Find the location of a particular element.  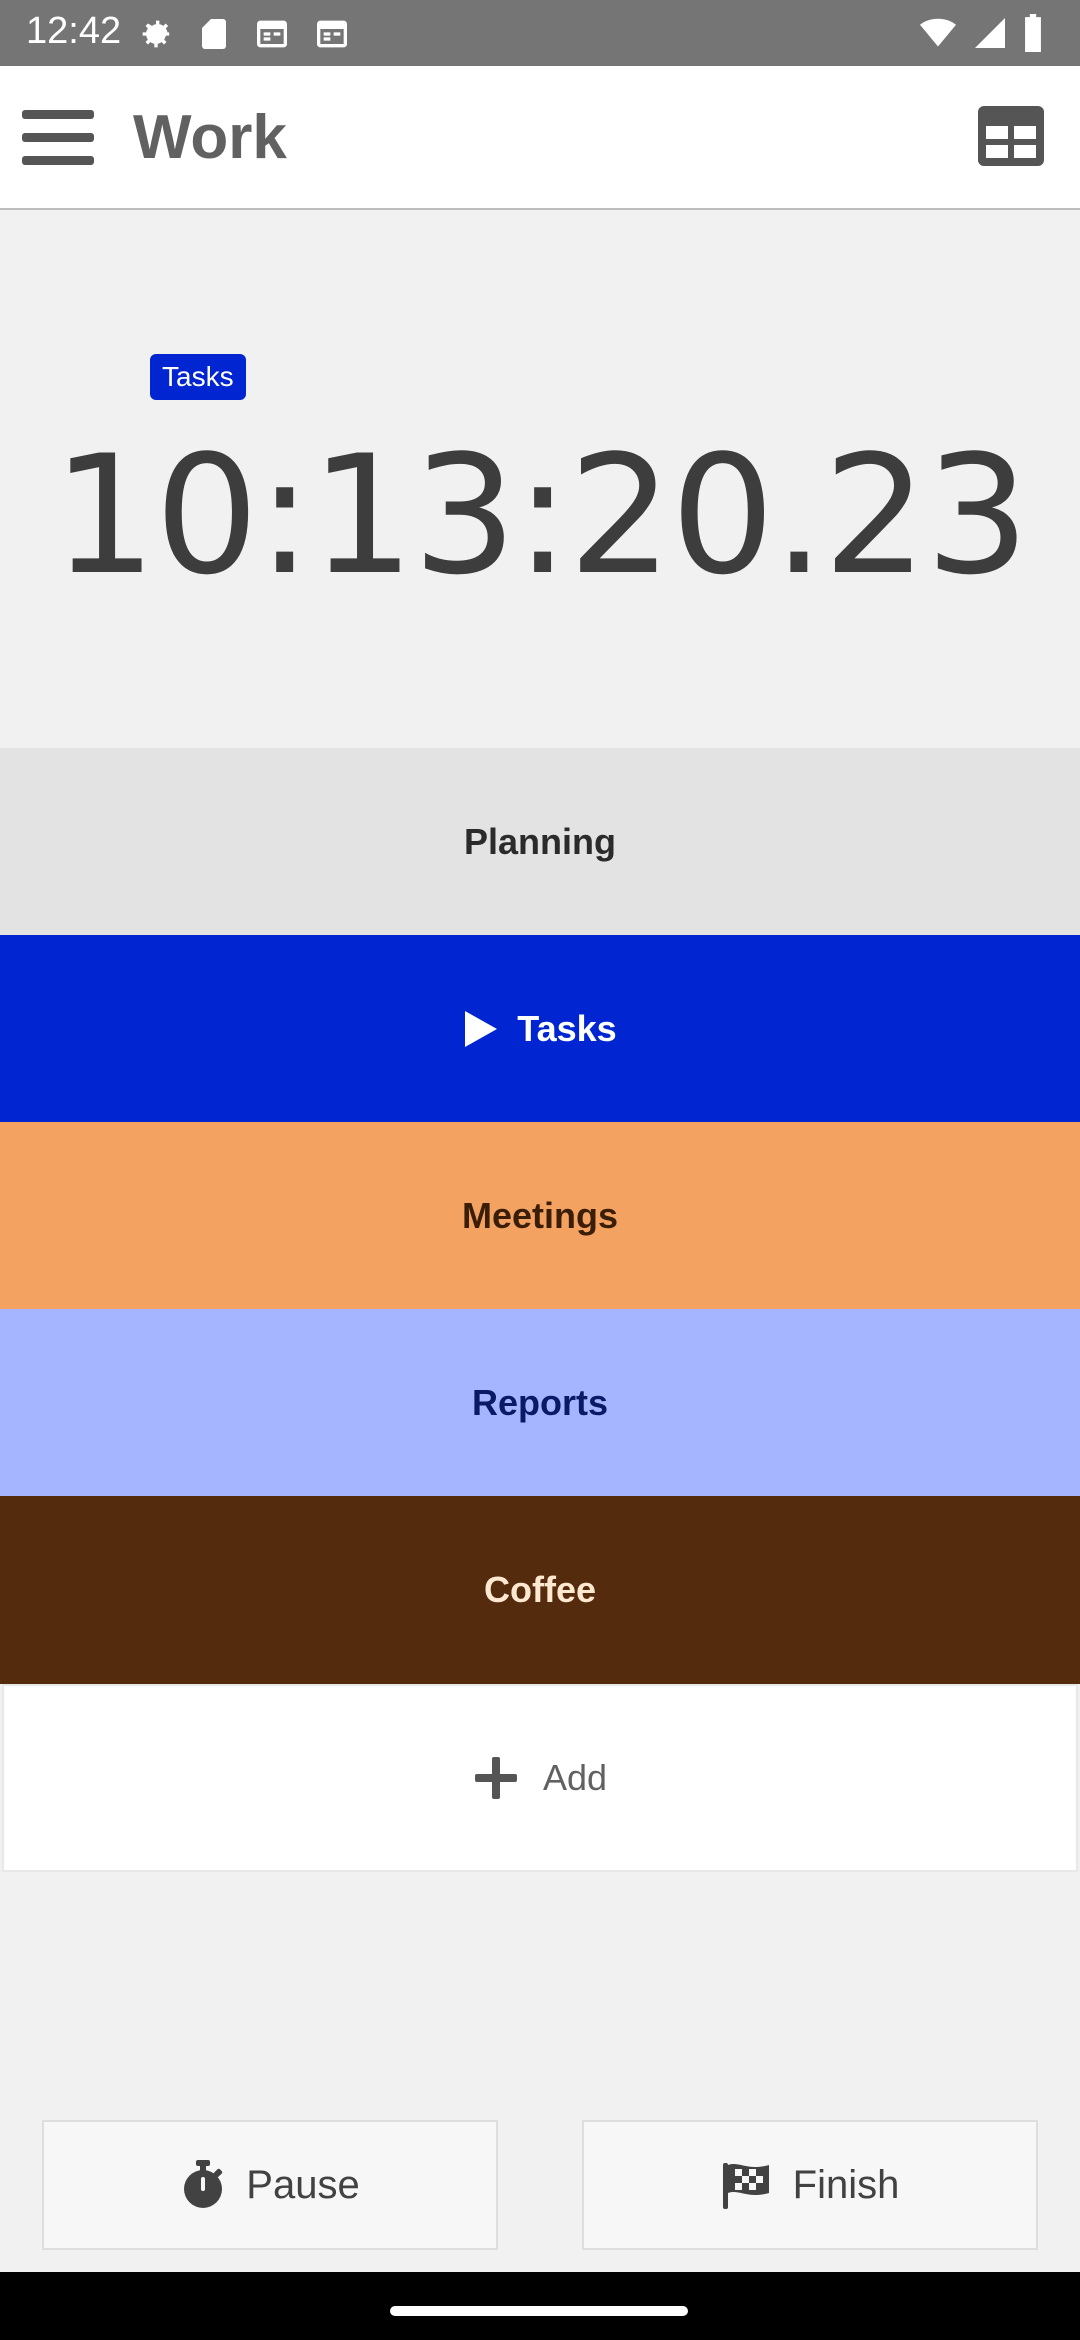

hamburger-menu-icon is located at coordinates (58, 137).